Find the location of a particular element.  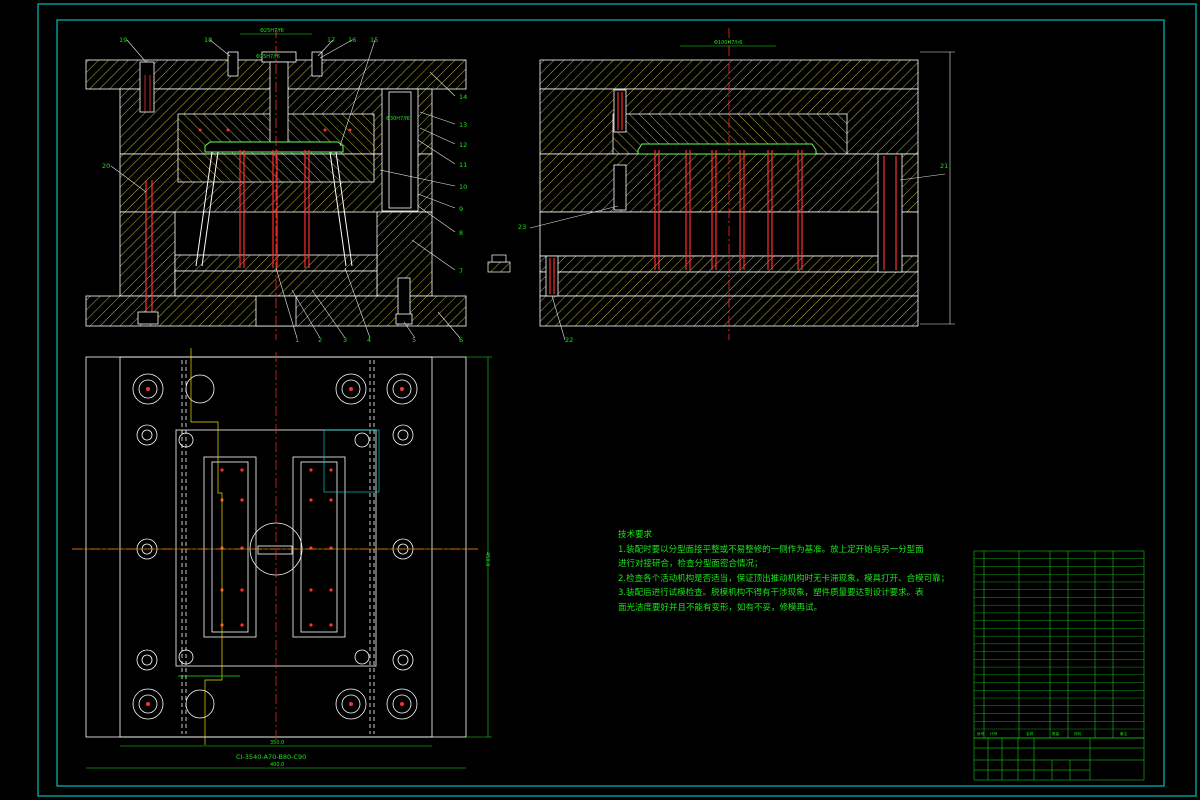

part-label-9: 9 is located at coordinates (461, 209).